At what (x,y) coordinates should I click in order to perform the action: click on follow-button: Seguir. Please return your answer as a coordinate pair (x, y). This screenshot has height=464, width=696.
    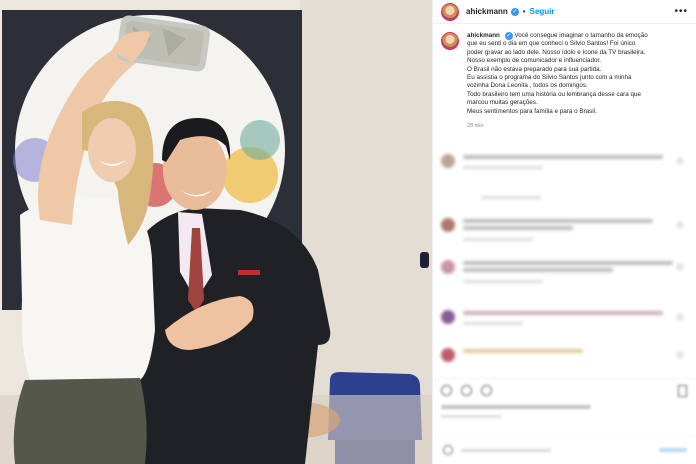
    Looking at the image, I should click on (542, 11).